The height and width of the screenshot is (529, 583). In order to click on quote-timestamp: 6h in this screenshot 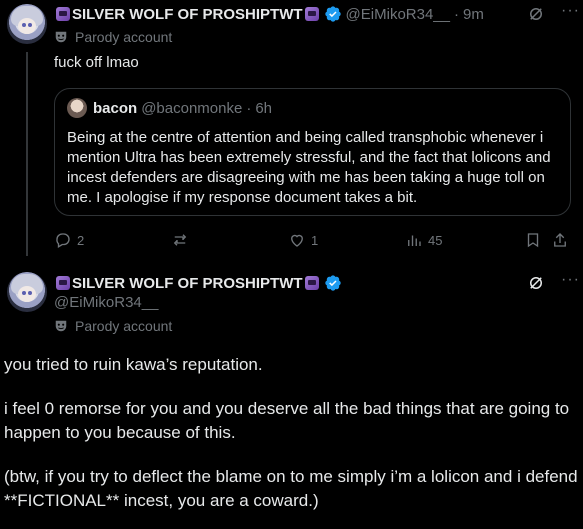, I will do `click(263, 108)`.